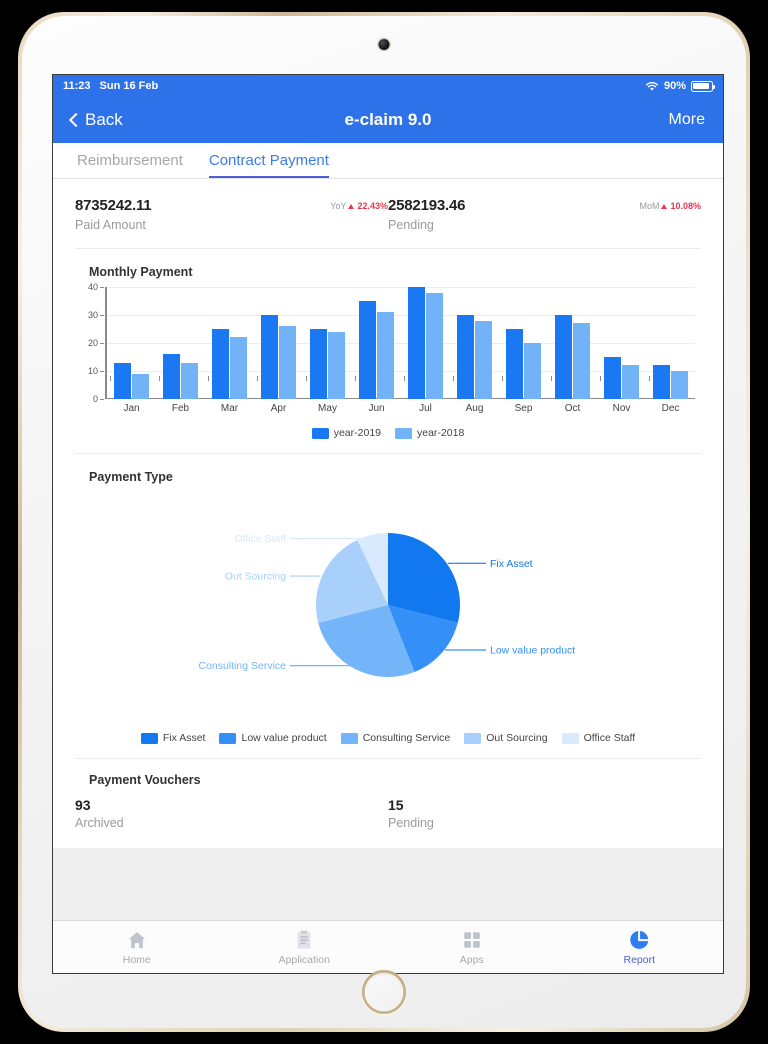  I want to click on x-axis-label: Apr, so click(278, 408).